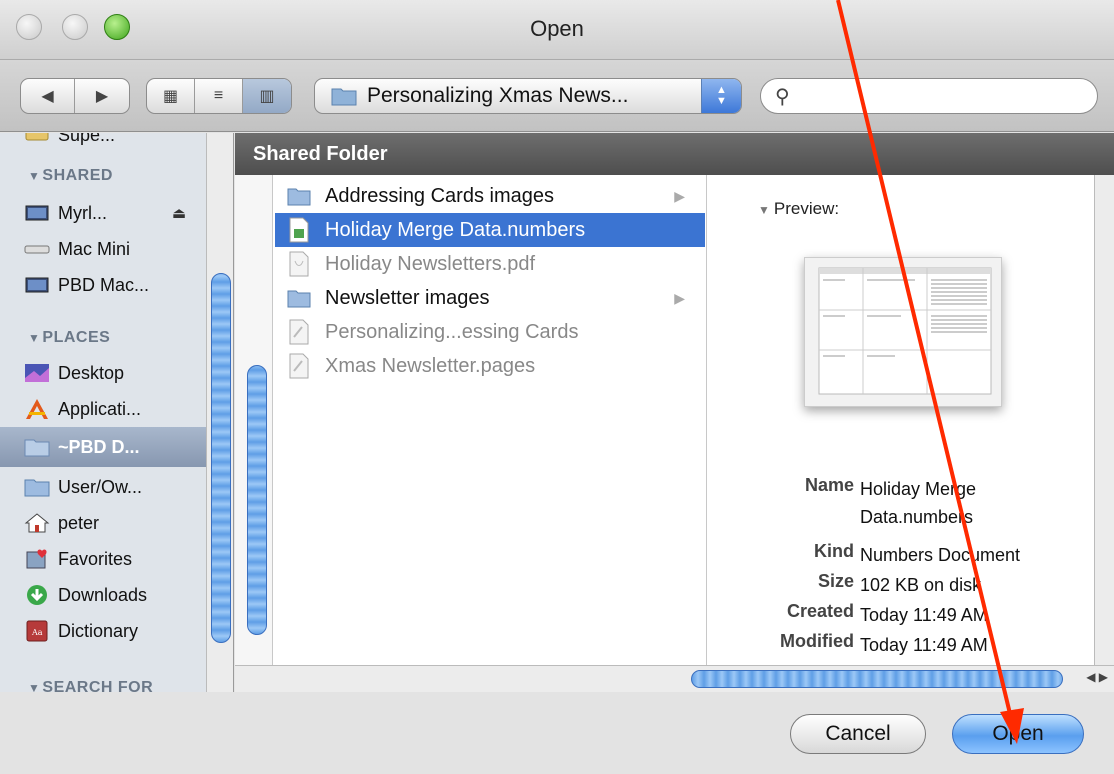  What do you see at coordinates (171, 96) in the screenshot?
I see `icon-view-button: ▦` at bounding box center [171, 96].